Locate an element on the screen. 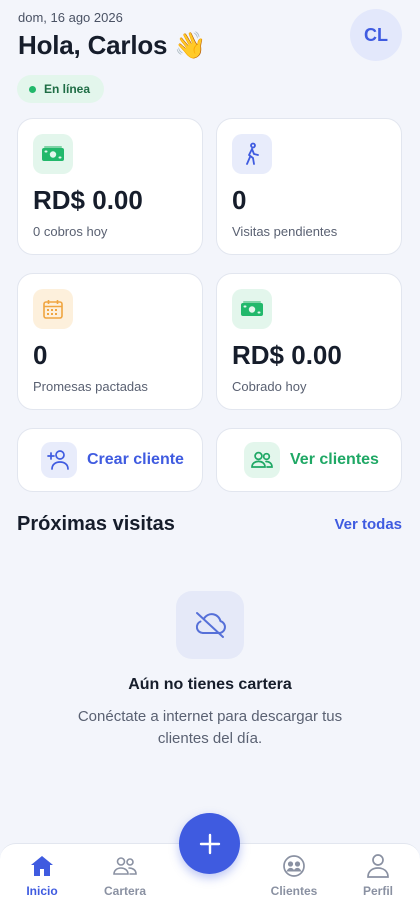  clients-icon is located at coordinates (294, 866).